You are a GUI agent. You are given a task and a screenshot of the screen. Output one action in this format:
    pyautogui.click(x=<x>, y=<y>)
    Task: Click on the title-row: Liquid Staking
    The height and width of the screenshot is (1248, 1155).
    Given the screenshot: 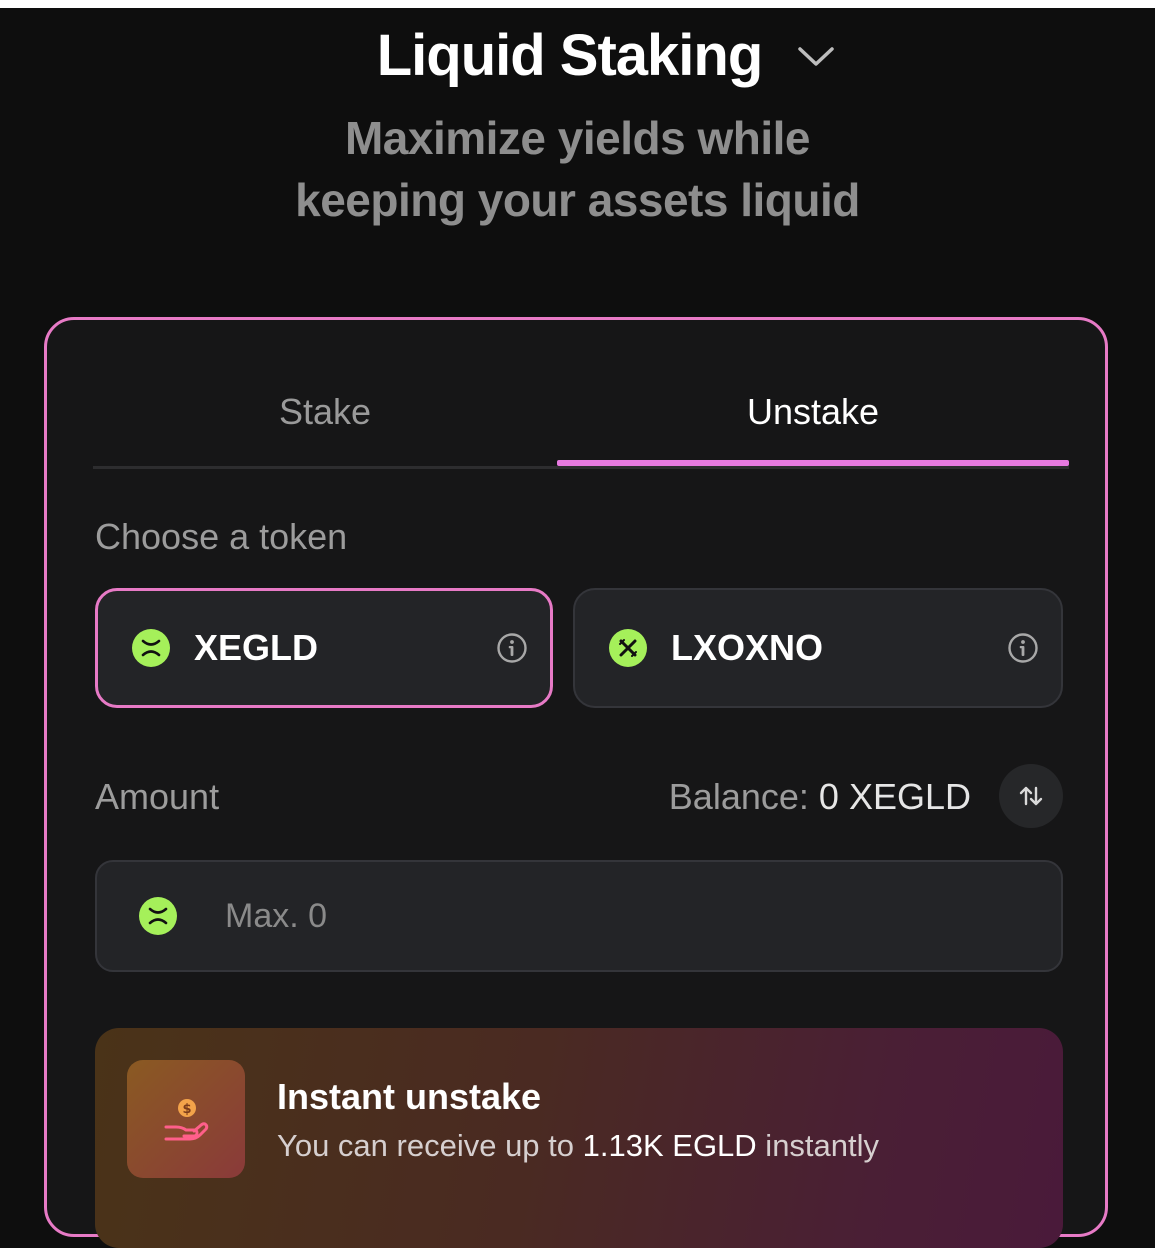 What is the action you would take?
    pyautogui.click(x=607, y=55)
    